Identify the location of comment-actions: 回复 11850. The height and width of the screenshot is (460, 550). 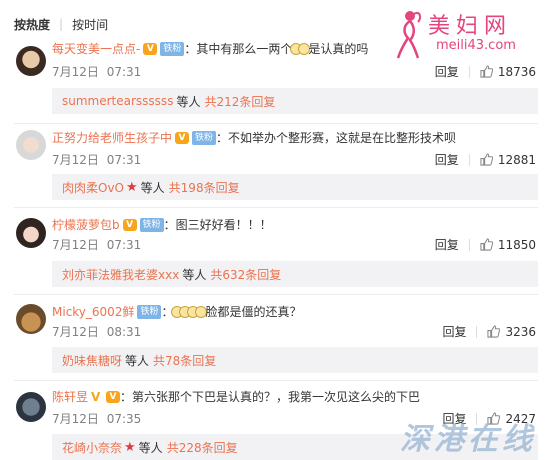
(485, 244).